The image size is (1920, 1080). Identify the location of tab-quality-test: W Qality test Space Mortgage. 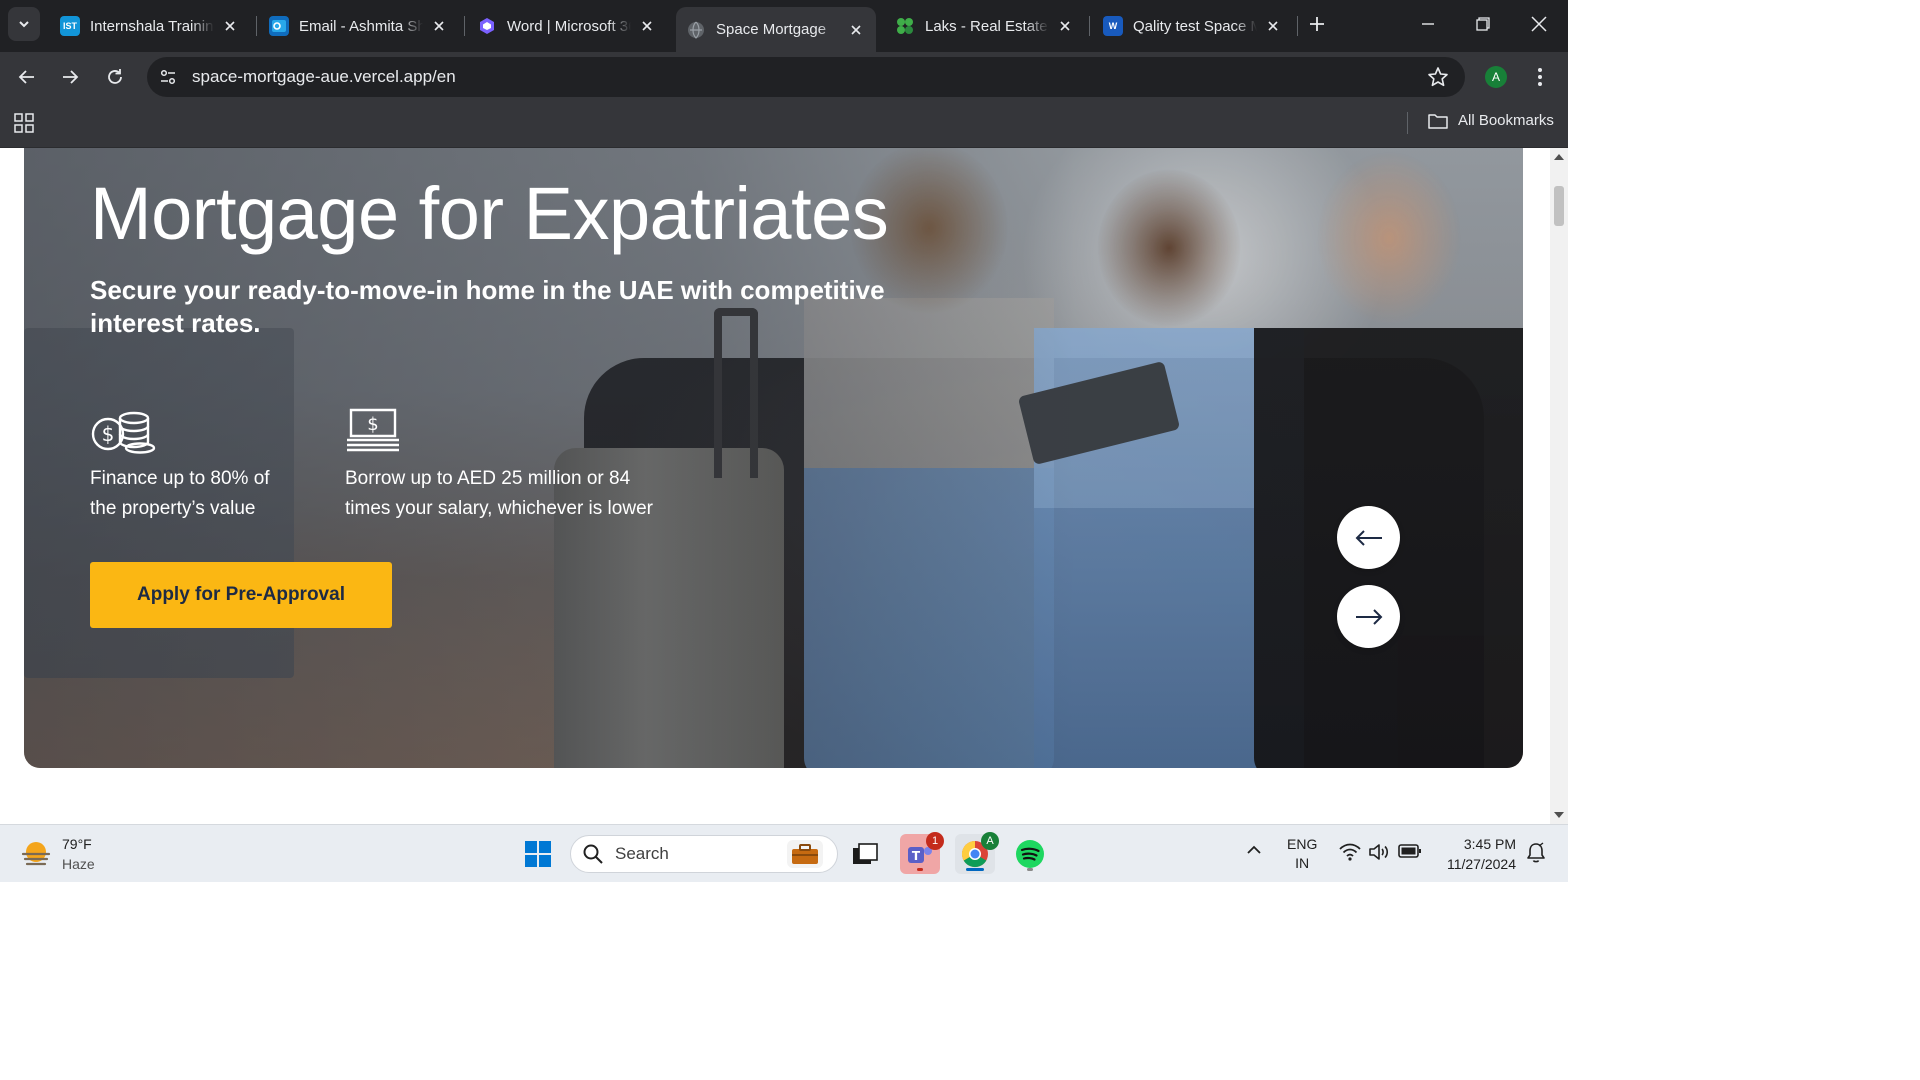
(1193, 26).